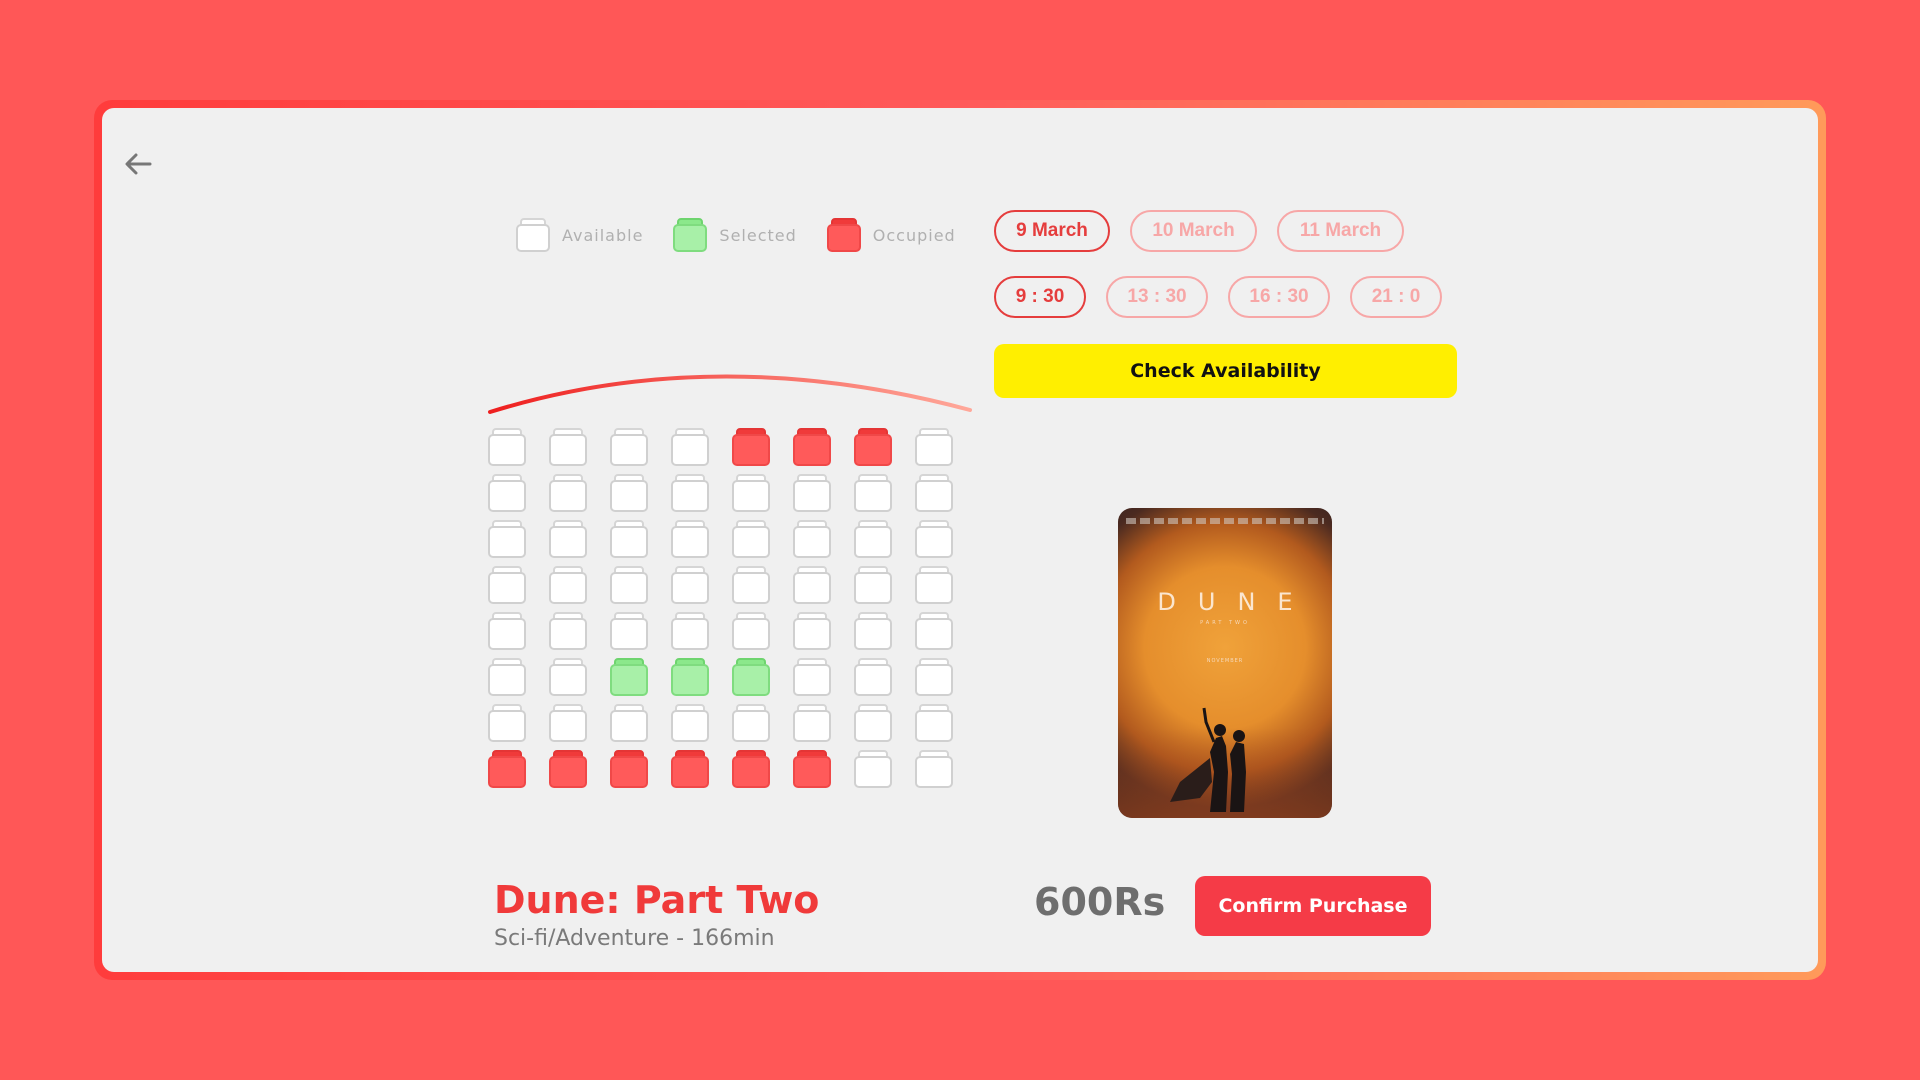  Describe the element at coordinates (1236, 602) in the screenshot. I see `poster-title: DUNE` at that location.